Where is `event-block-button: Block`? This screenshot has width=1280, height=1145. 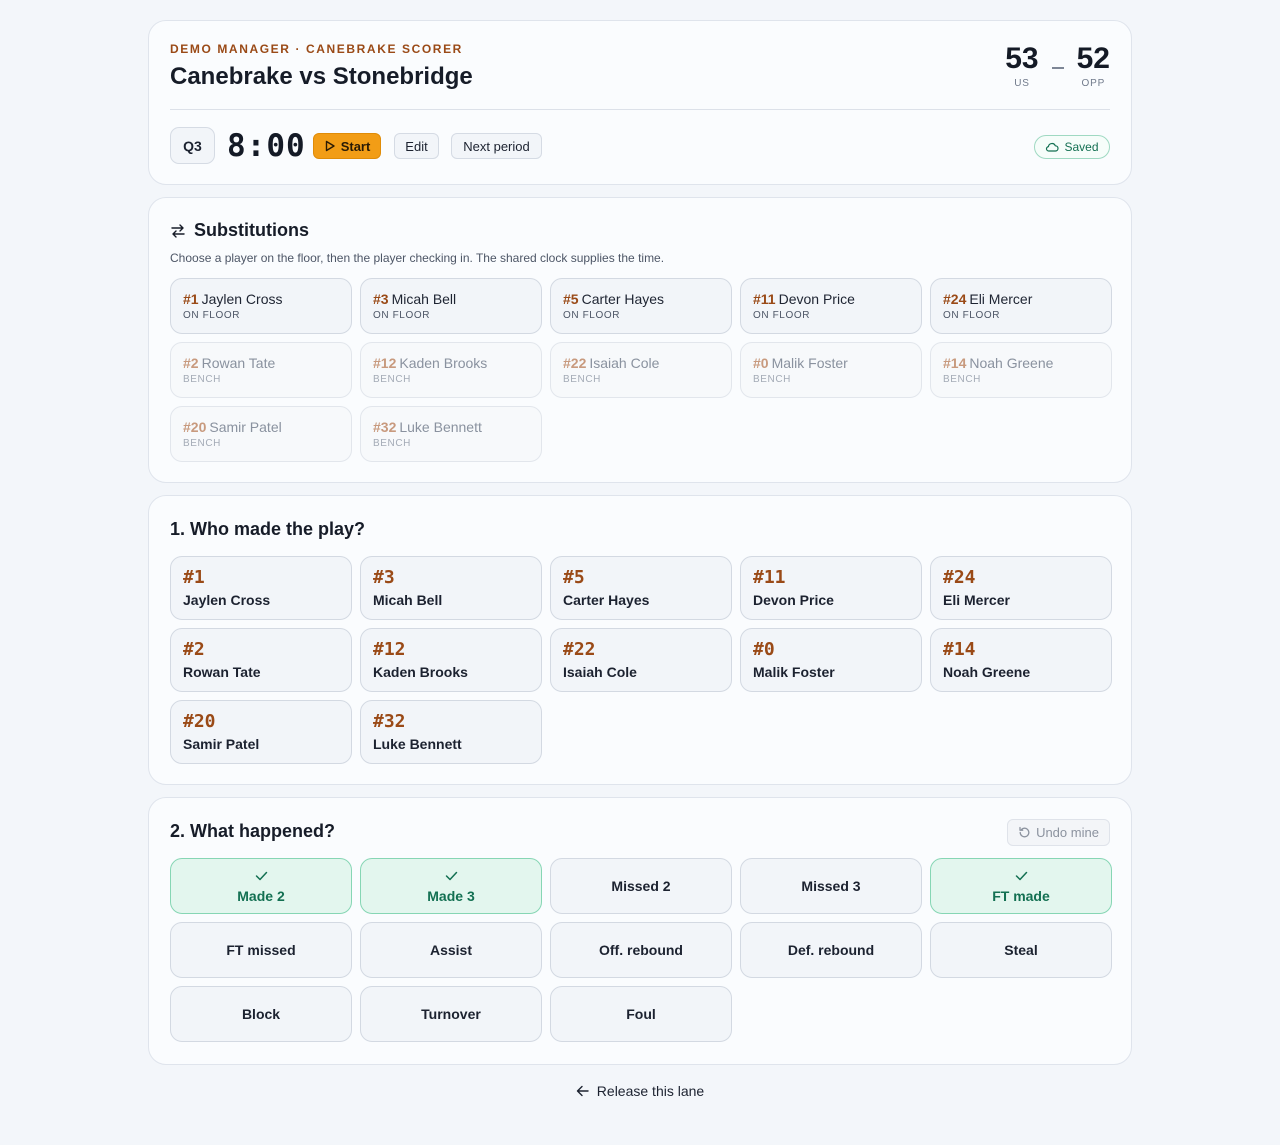 event-block-button: Block is located at coordinates (261, 1014).